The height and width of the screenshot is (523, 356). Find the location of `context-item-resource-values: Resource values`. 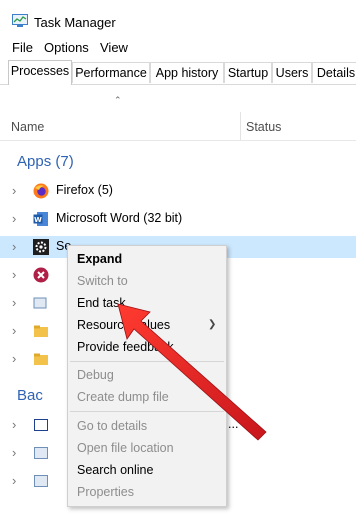

context-item-resource-values: Resource values is located at coordinates (123, 325).